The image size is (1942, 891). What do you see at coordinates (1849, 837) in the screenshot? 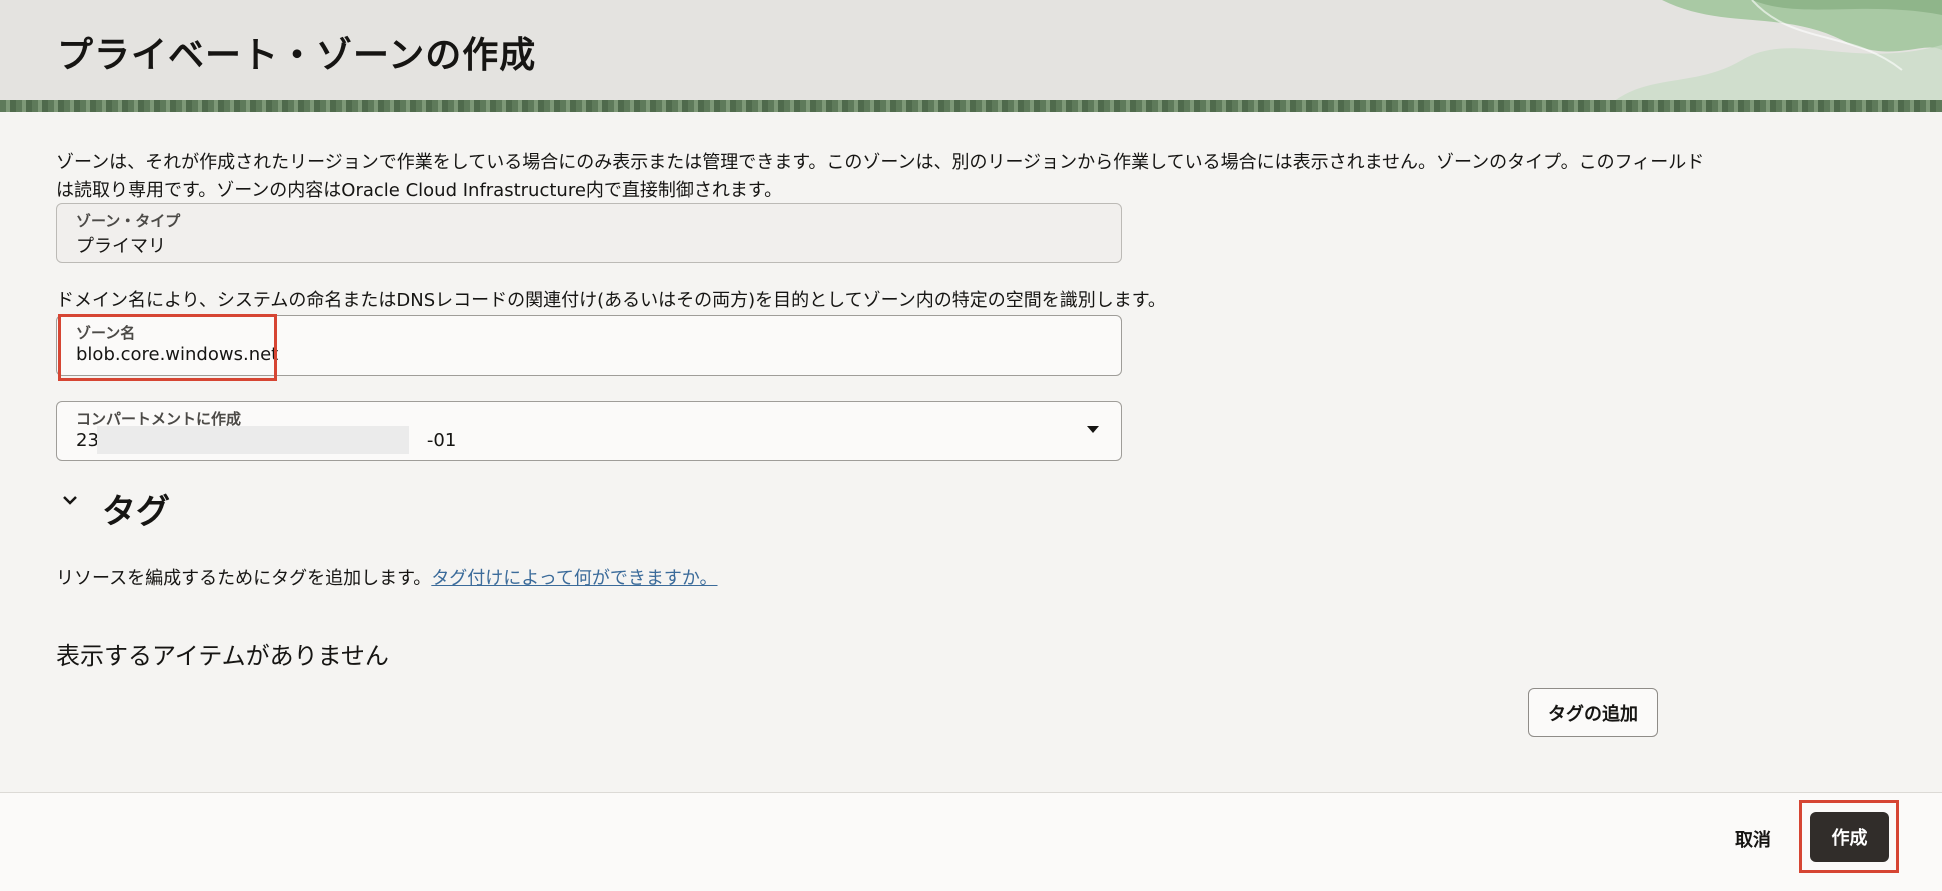
I see `create-button: 作成` at bounding box center [1849, 837].